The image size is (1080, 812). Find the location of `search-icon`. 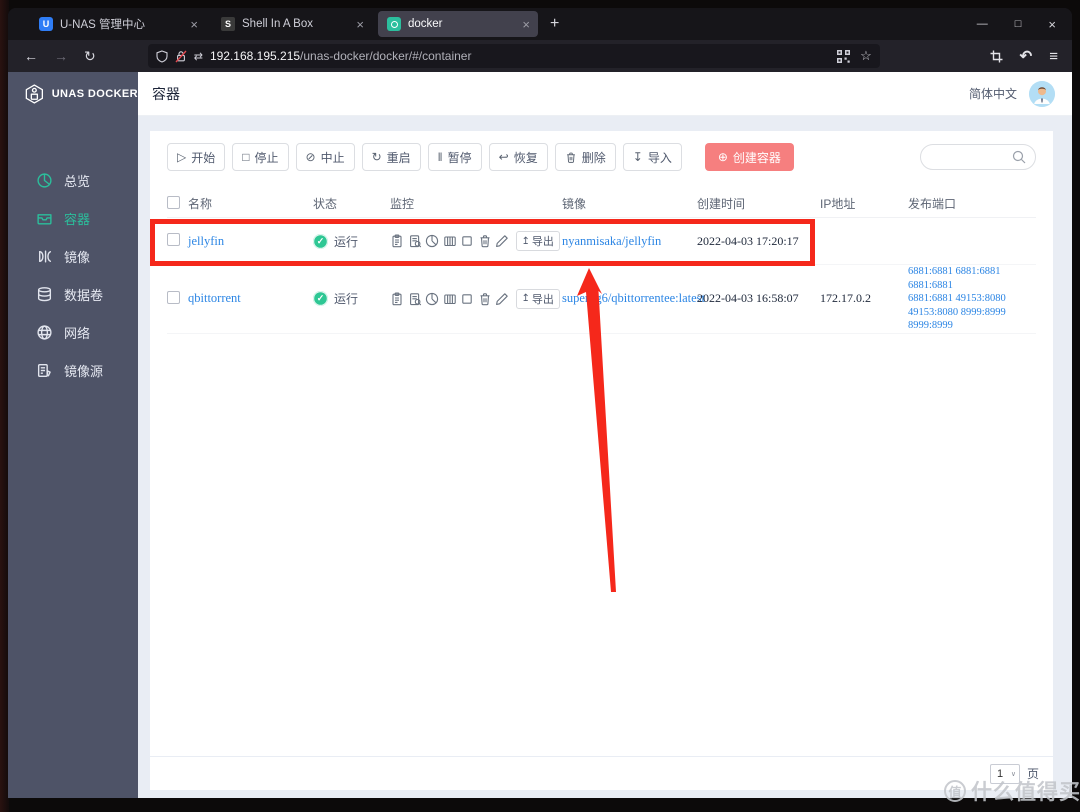

search-icon is located at coordinates (1019, 157).